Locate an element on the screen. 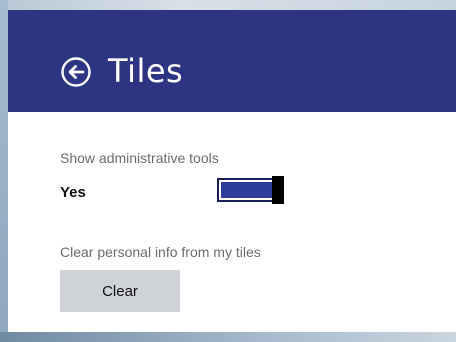 The image size is (456, 342). admin-tools-toggle is located at coordinates (250, 190).